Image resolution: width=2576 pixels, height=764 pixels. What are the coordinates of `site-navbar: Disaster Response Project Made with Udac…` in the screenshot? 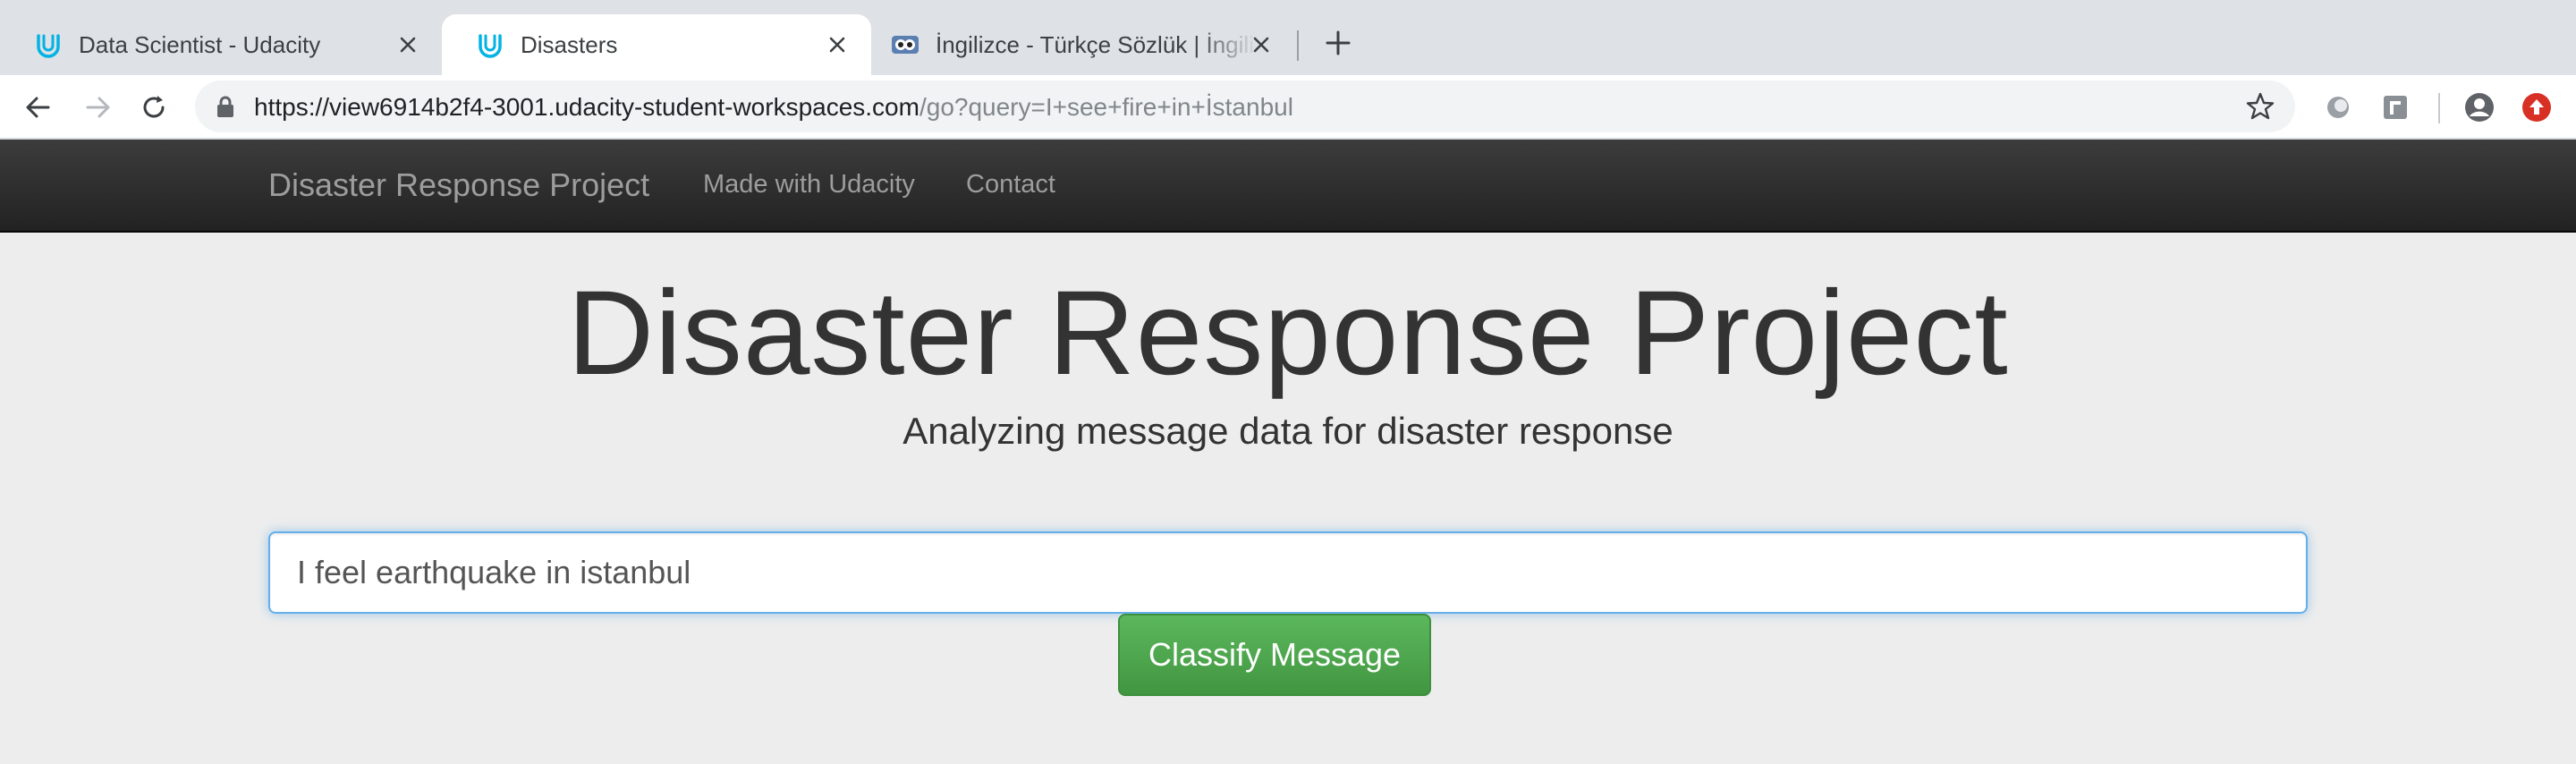 It's located at (1288, 187).